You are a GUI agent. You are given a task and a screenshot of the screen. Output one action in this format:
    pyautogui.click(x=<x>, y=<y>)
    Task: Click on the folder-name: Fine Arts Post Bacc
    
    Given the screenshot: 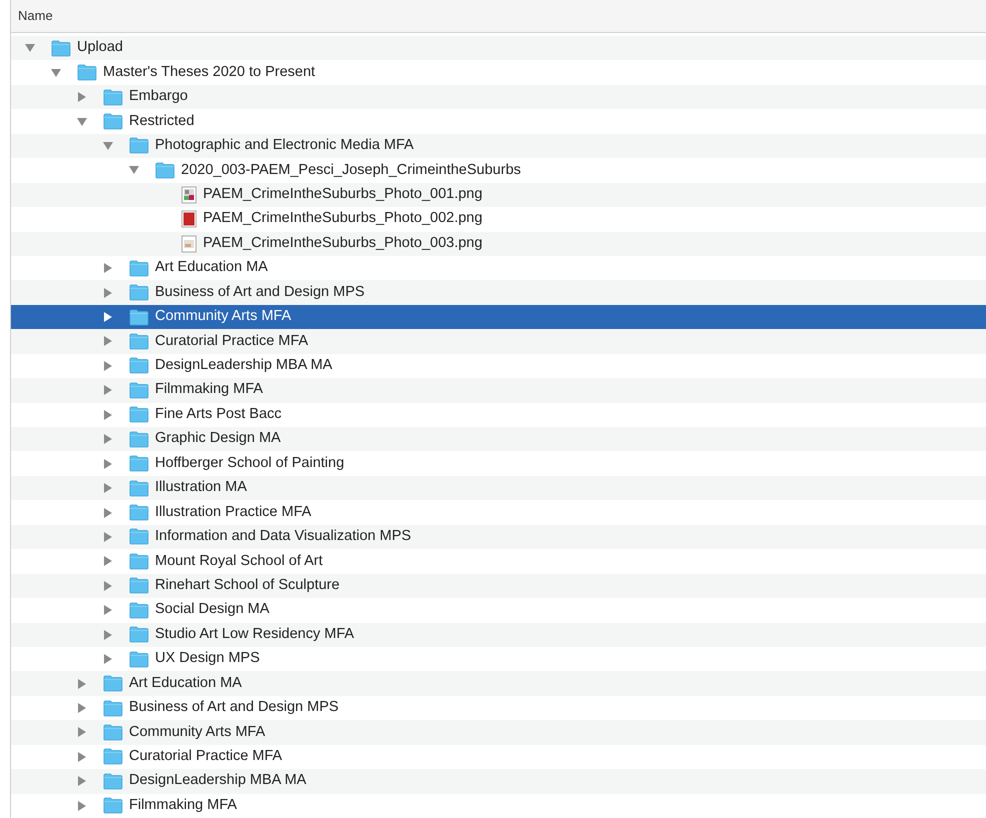 What is the action you would take?
    pyautogui.click(x=218, y=414)
    